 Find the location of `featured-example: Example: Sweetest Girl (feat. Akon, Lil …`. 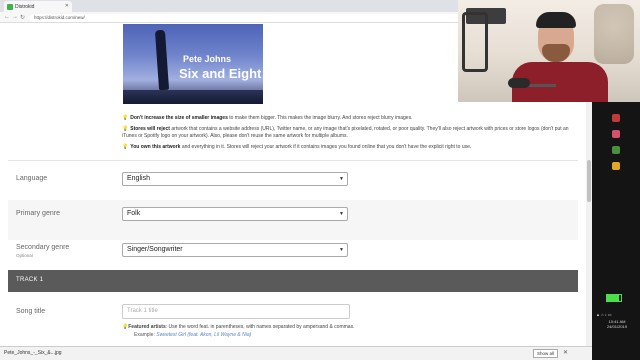

featured-example: Example: Sweetest Girl (feat. Akon, Lil … is located at coordinates (192, 335).